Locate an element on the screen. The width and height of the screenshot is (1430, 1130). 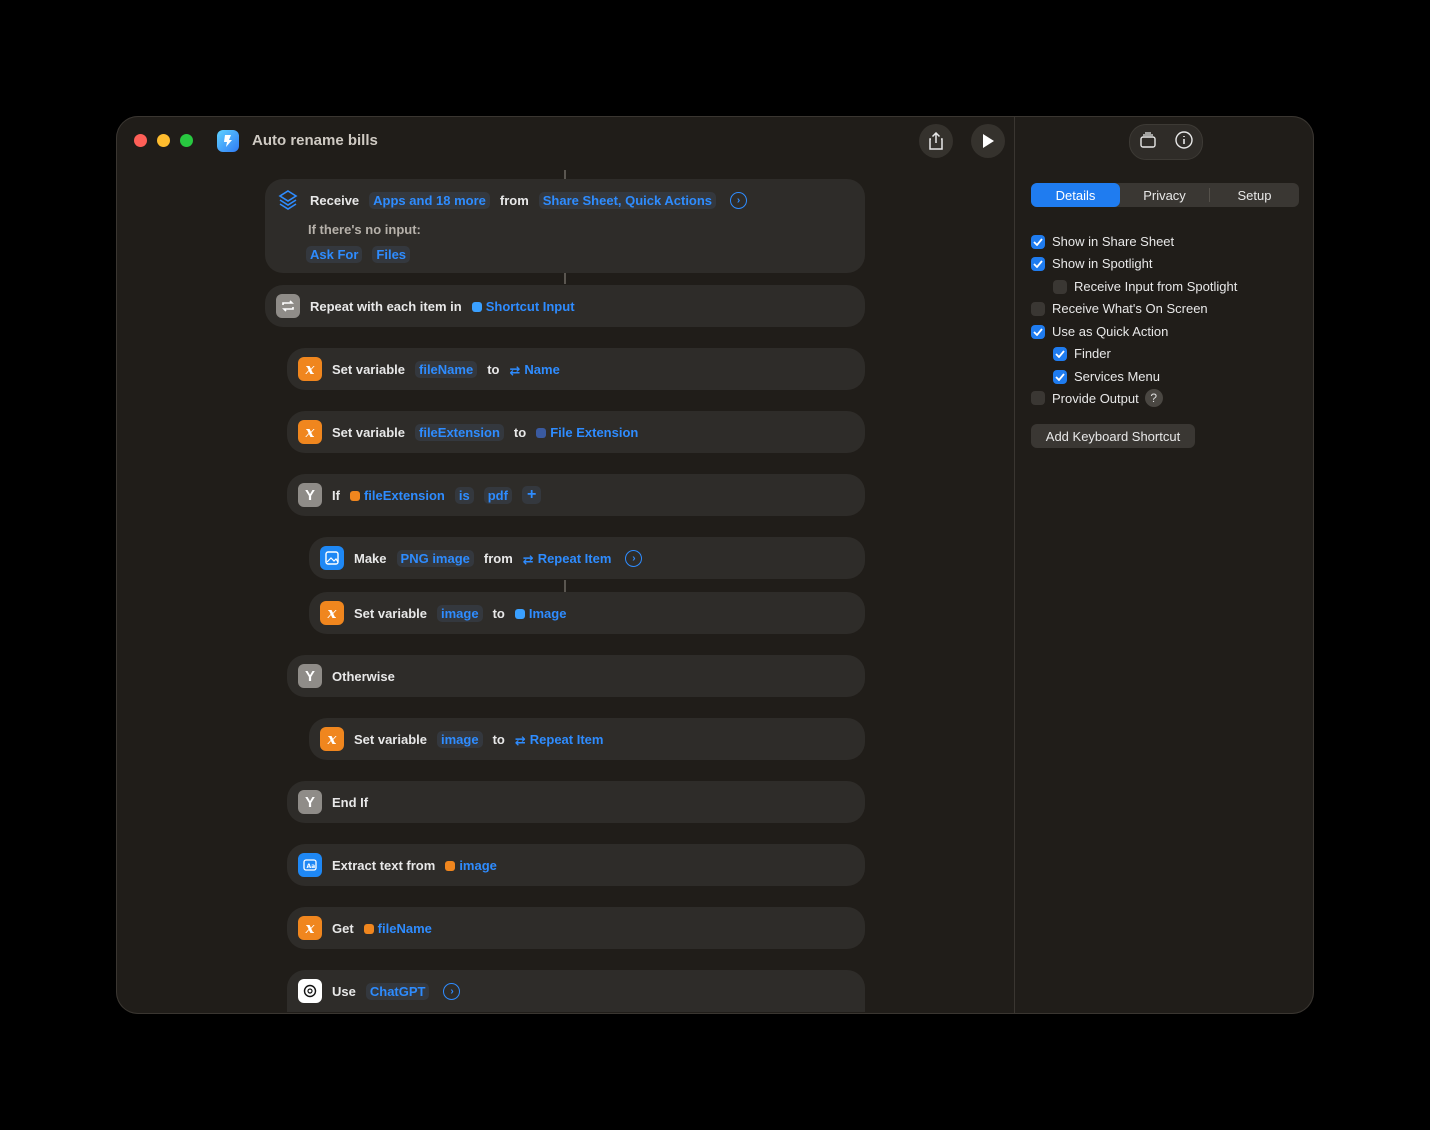
image-variable-label: image is located at coordinates (478, 865).